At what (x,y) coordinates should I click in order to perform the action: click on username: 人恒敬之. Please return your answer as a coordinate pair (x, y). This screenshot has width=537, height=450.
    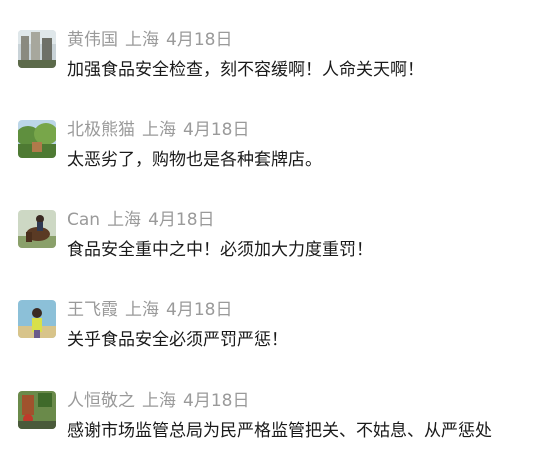
    Looking at the image, I should click on (101, 401).